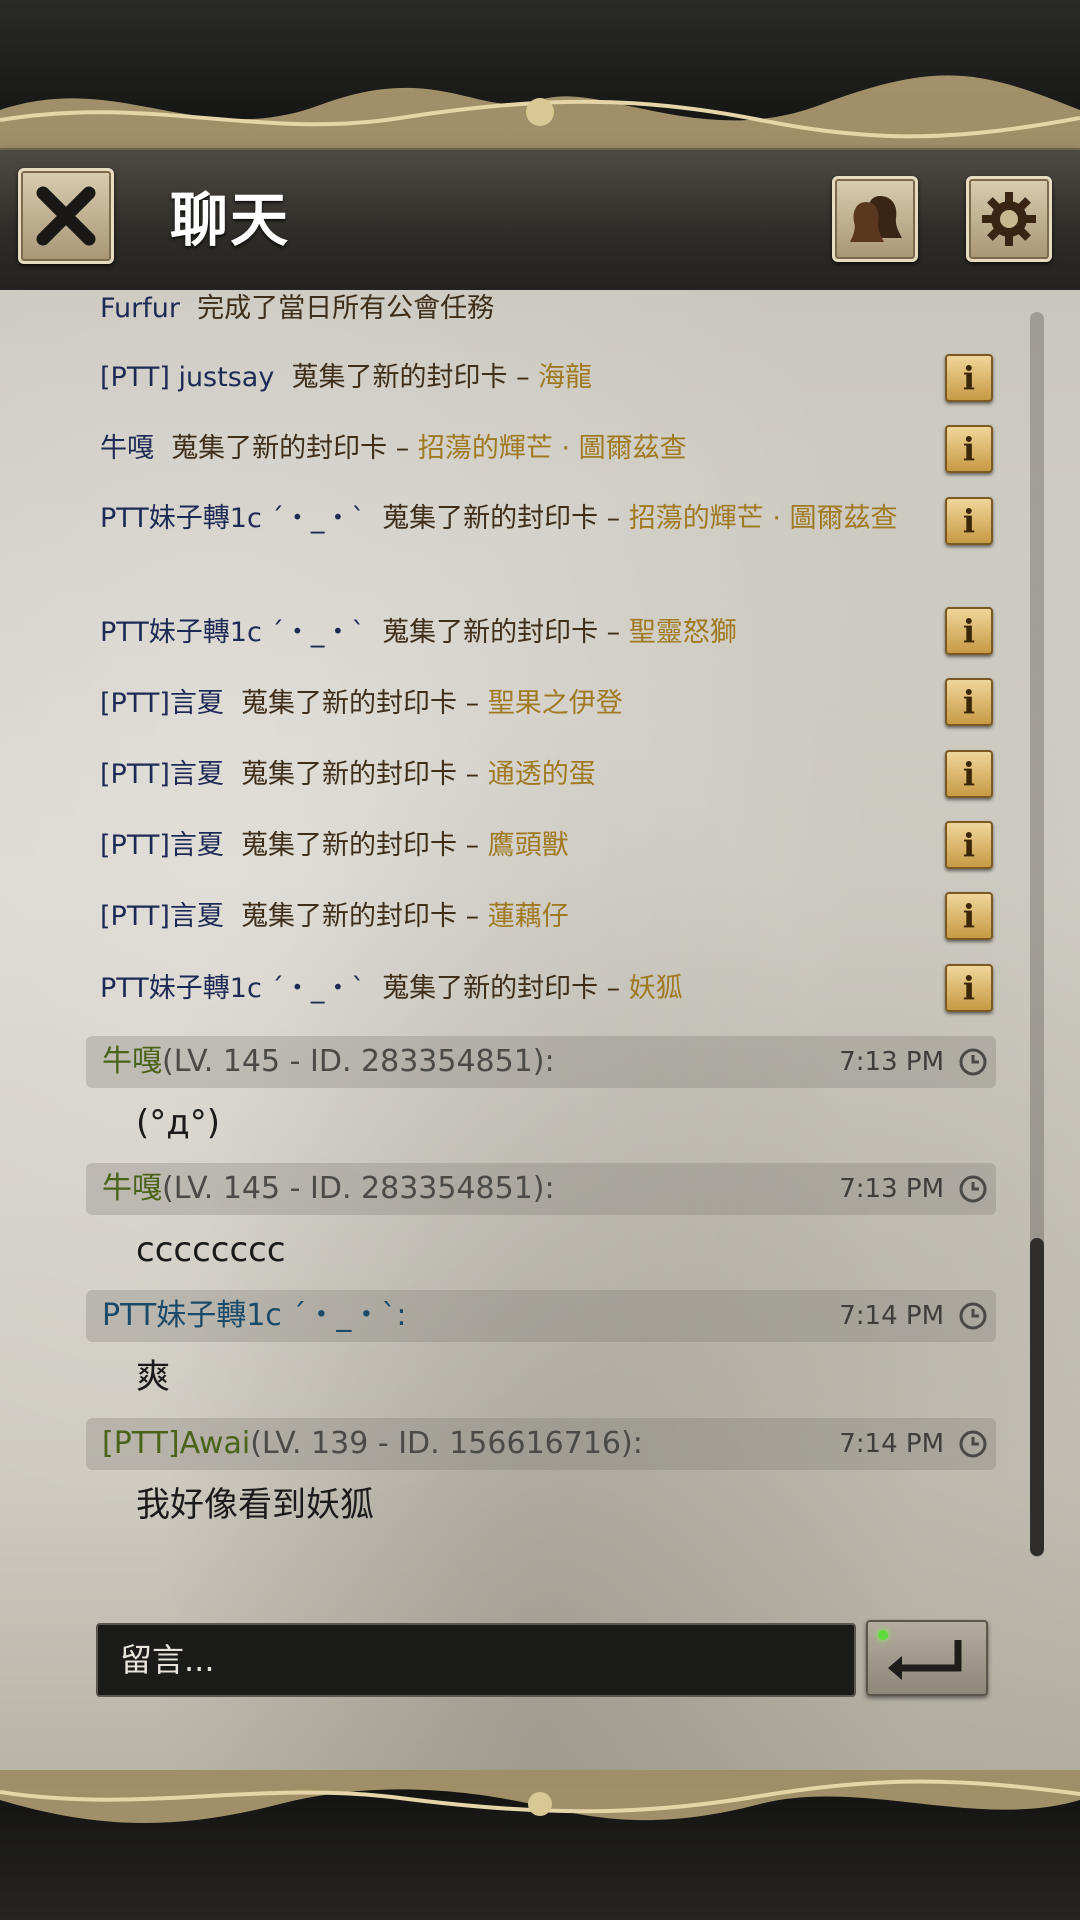  I want to click on gear-icon, so click(1009, 219).